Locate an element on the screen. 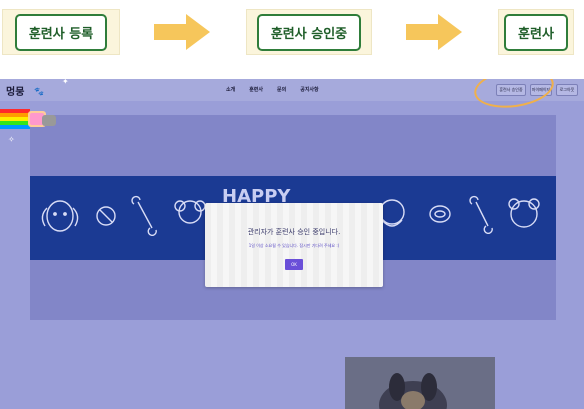 The height and width of the screenshot is (409, 584). sparkle-icon: ✧ is located at coordinates (11, 139).